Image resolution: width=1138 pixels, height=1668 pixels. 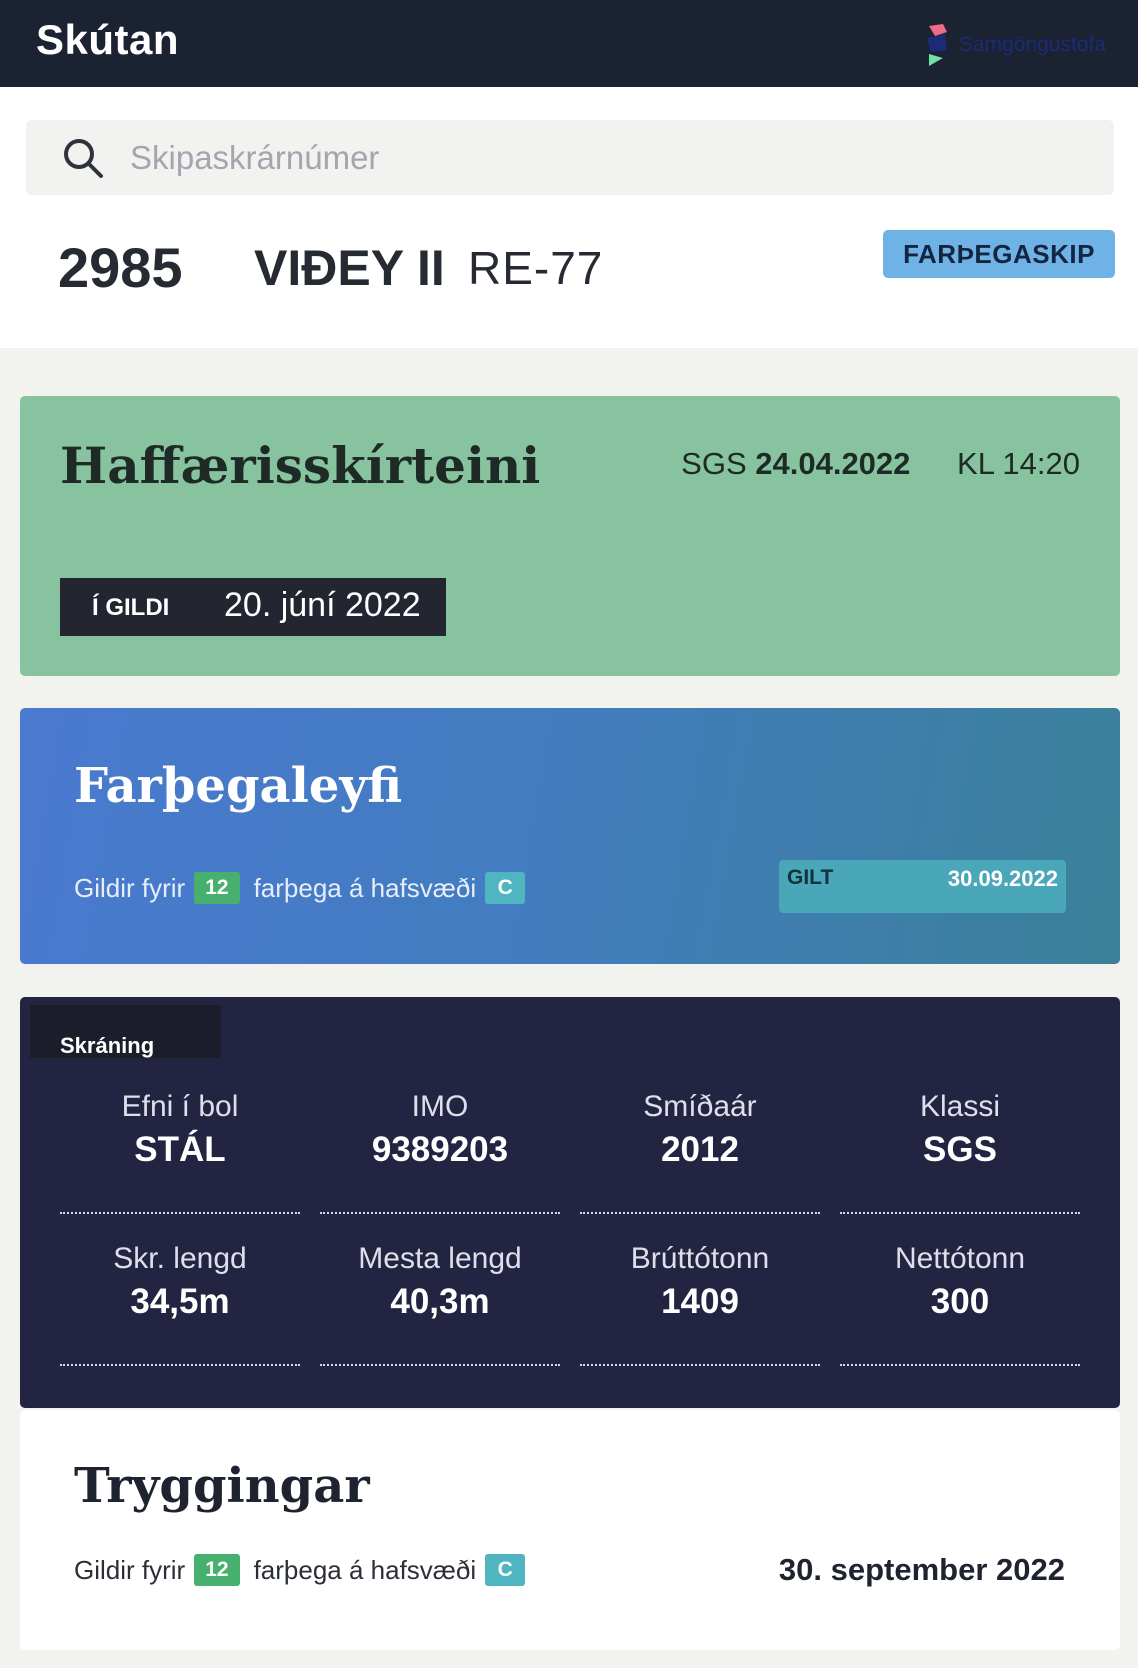 What do you see at coordinates (300, 465) in the screenshot?
I see `certificate-title: Haffærisskírteini` at bounding box center [300, 465].